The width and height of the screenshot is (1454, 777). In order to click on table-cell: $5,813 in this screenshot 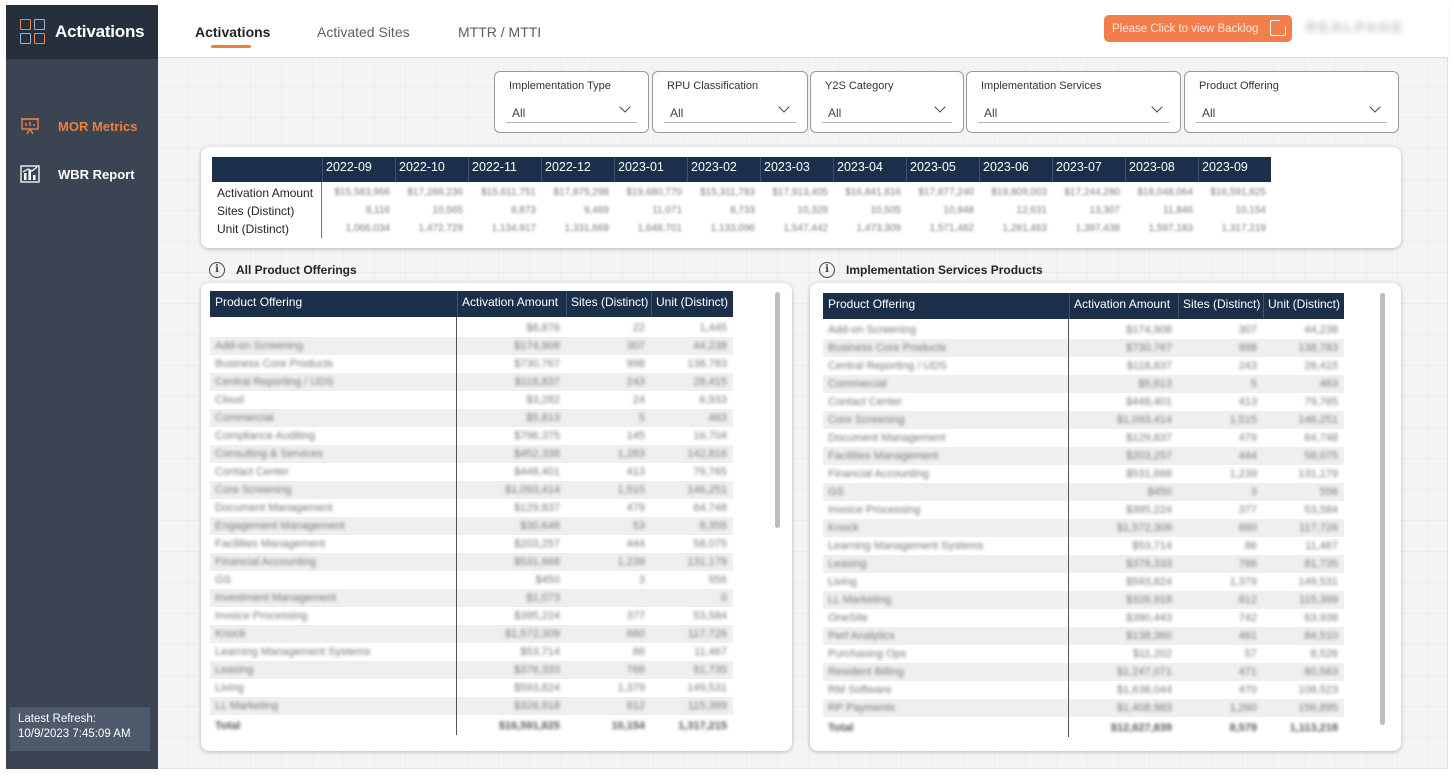, I will do `click(1155, 384)`.